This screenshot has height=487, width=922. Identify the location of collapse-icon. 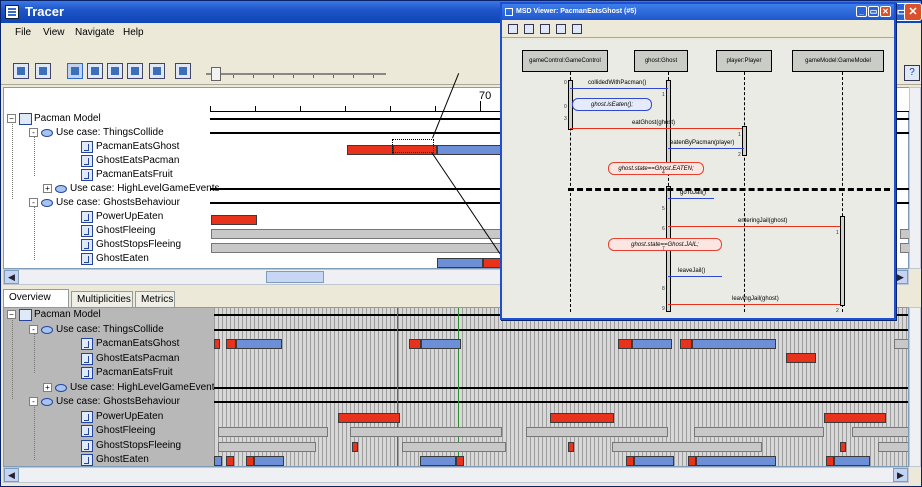
(577, 29).